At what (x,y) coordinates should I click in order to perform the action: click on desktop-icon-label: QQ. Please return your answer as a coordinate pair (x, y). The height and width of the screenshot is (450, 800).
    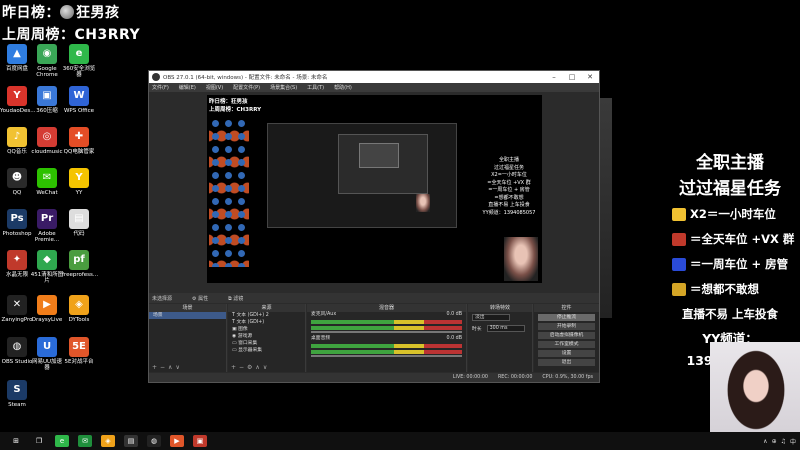
    Looking at the image, I should click on (17, 193).